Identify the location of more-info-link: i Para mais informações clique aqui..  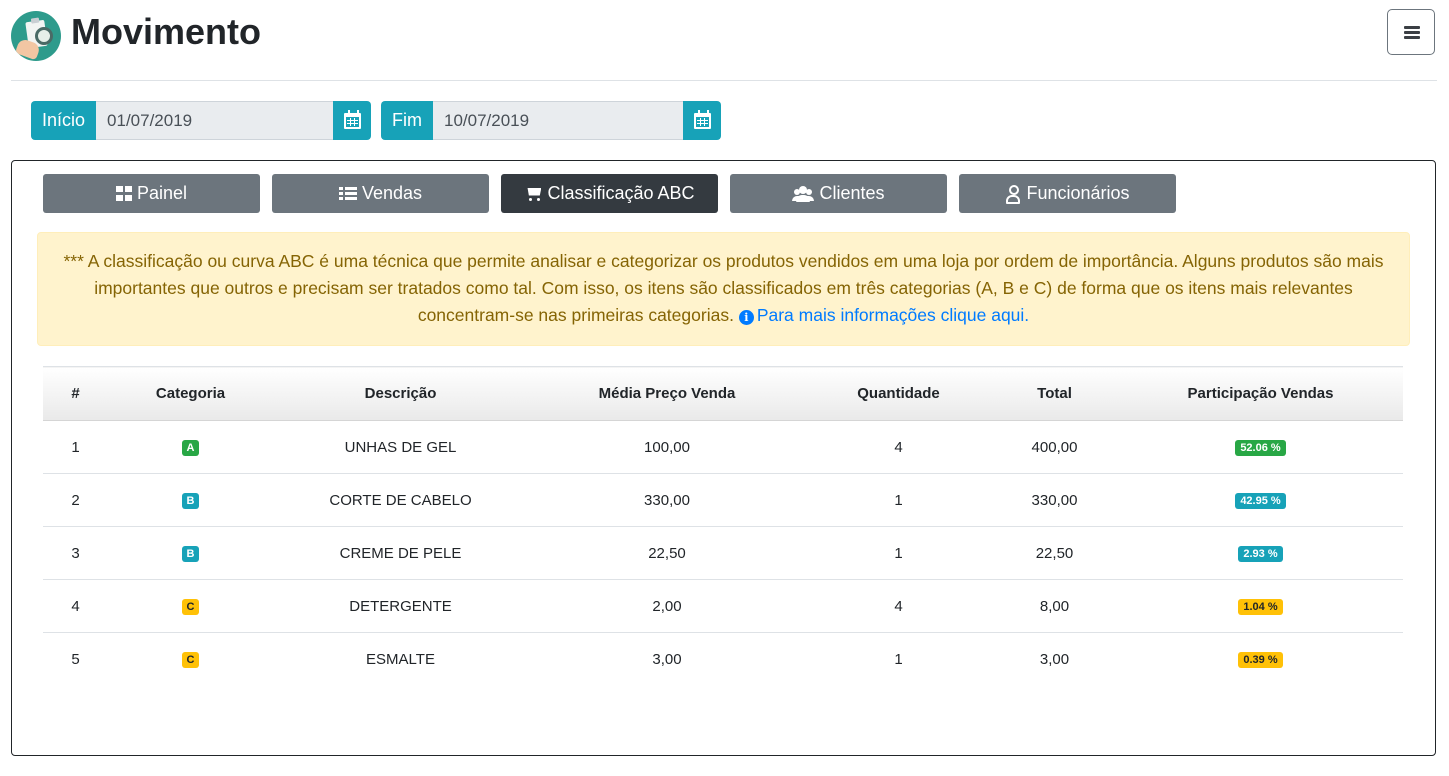
(884, 315).